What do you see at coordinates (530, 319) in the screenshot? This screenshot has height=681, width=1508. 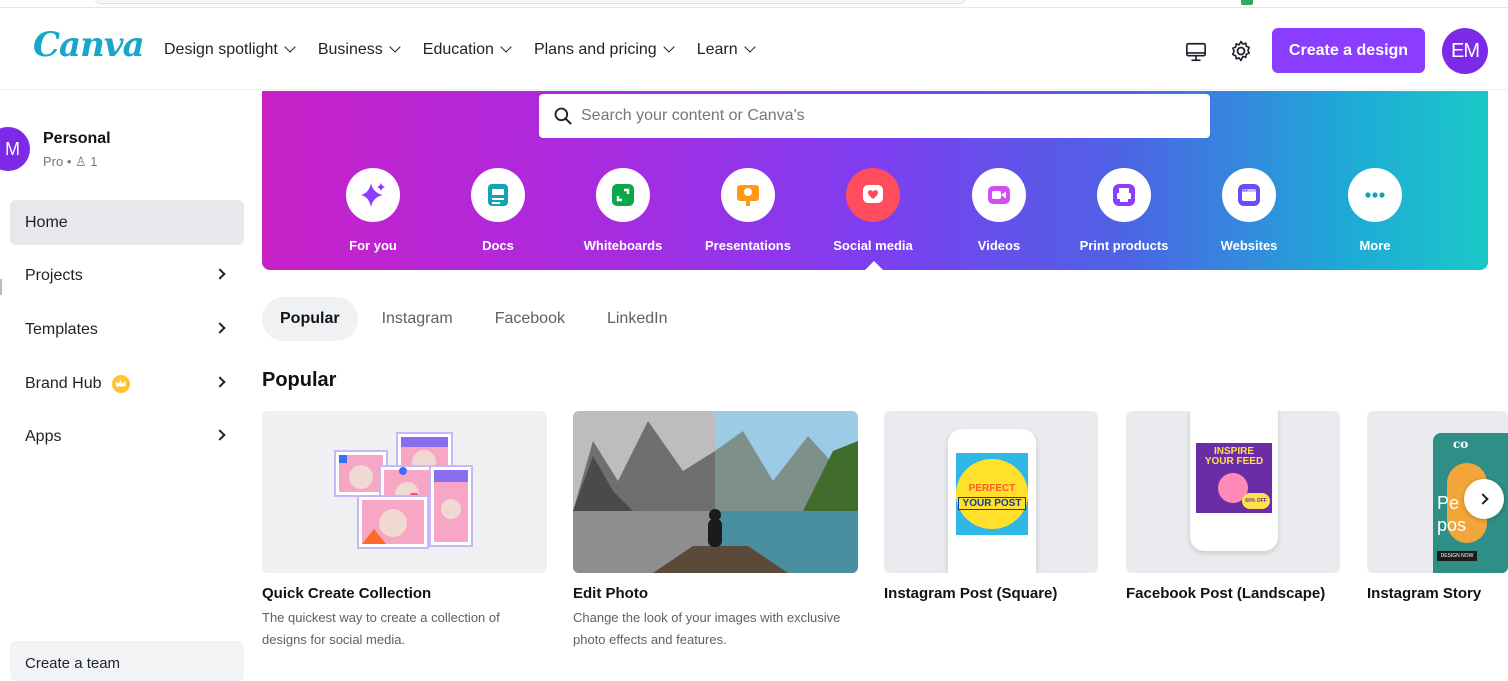 I see `tab-facebook: Facebook` at bounding box center [530, 319].